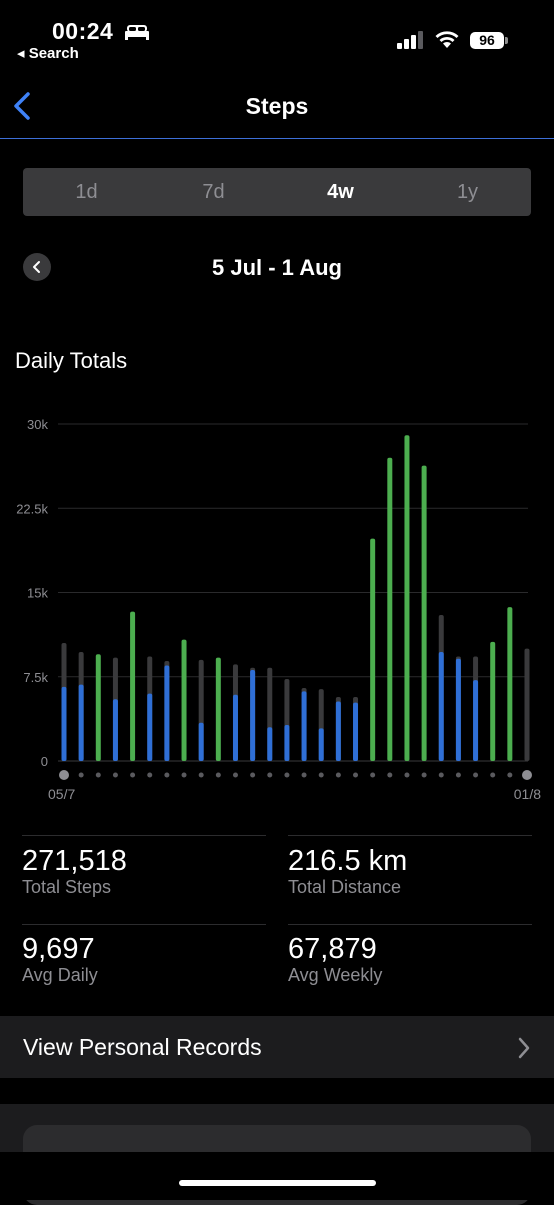  I want to click on stat-label: Total Steps, so click(67, 887).